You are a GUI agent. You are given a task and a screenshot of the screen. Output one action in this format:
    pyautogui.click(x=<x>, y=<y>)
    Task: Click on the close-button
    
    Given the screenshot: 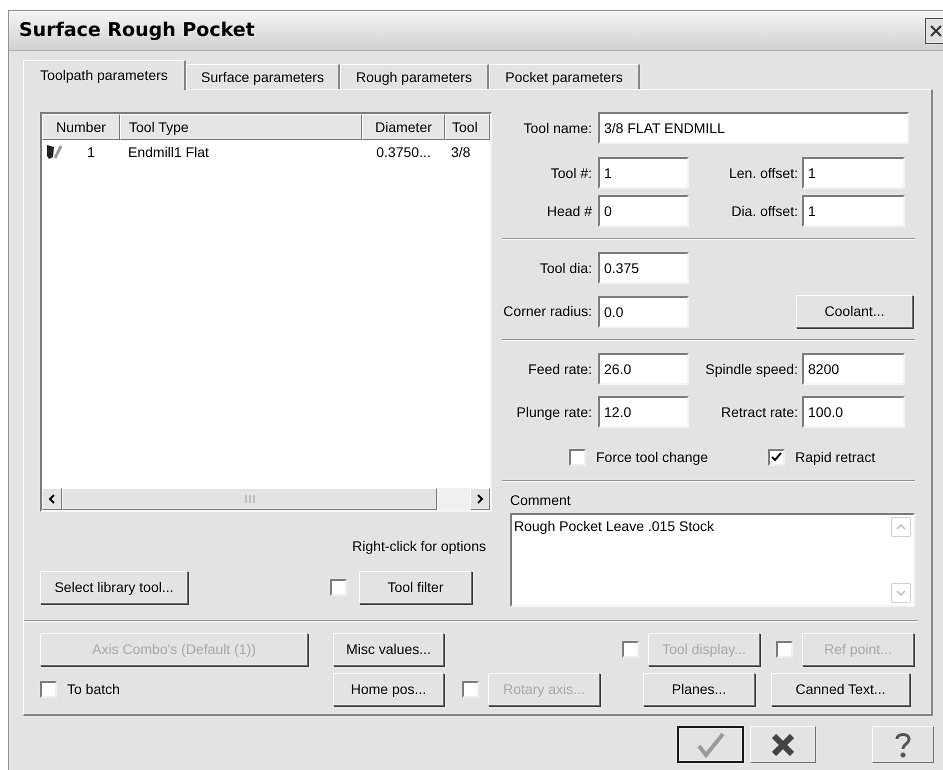 What is the action you would take?
    pyautogui.click(x=934, y=31)
    